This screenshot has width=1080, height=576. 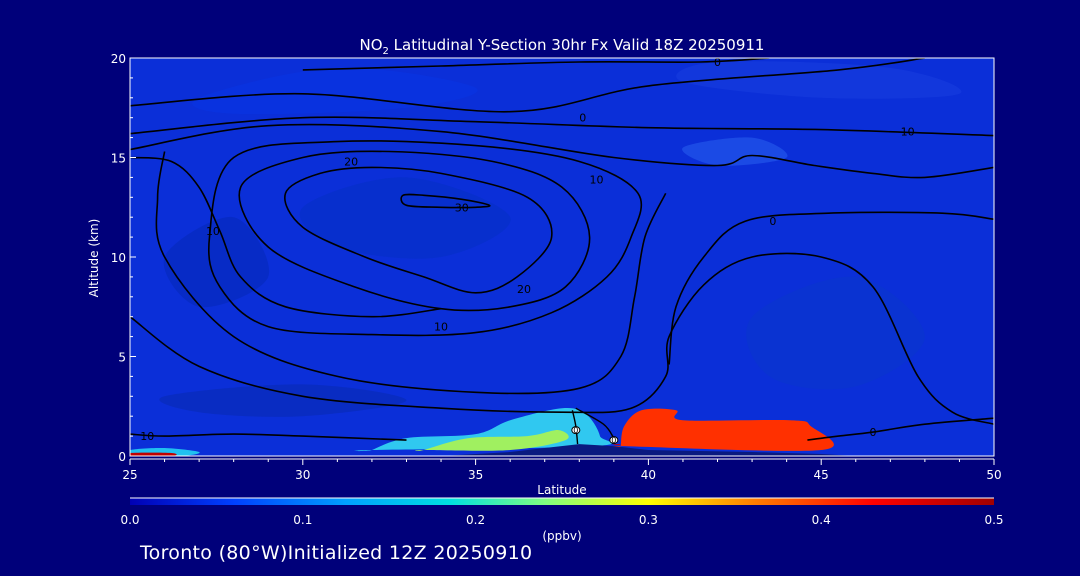 I want to click on x-tick-label: 45, so click(x=821, y=475).